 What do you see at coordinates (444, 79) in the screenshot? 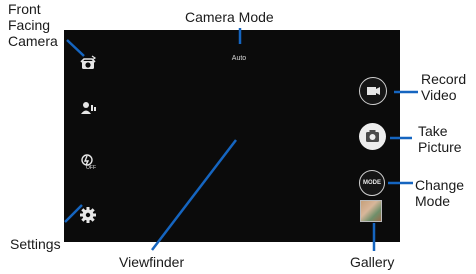
I see `callout-line-1: Record` at bounding box center [444, 79].